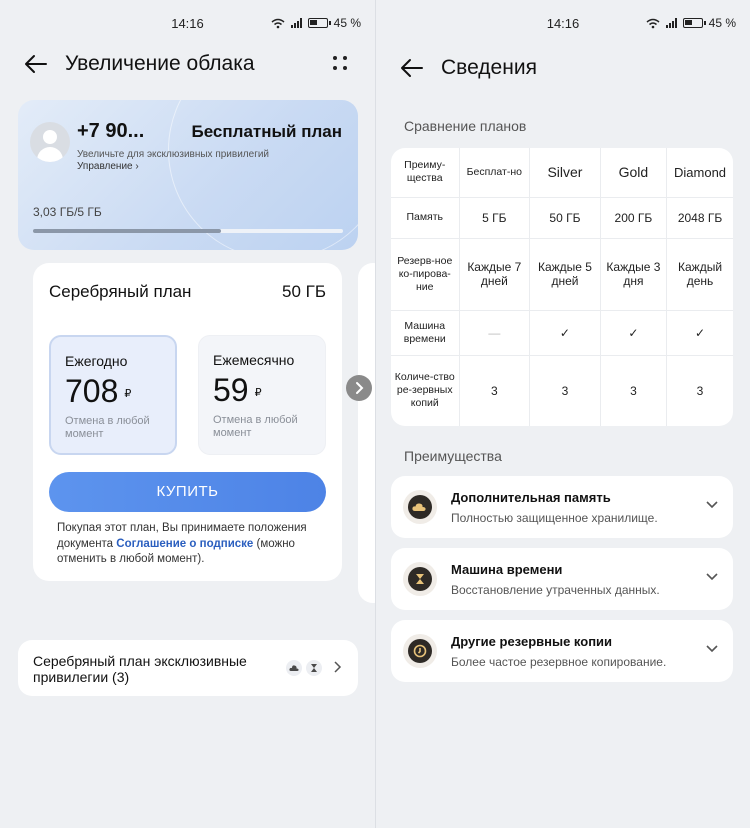  What do you see at coordinates (304, 291) in the screenshot?
I see `plan-size: 50 ГБ` at bounding box center [304, 291].